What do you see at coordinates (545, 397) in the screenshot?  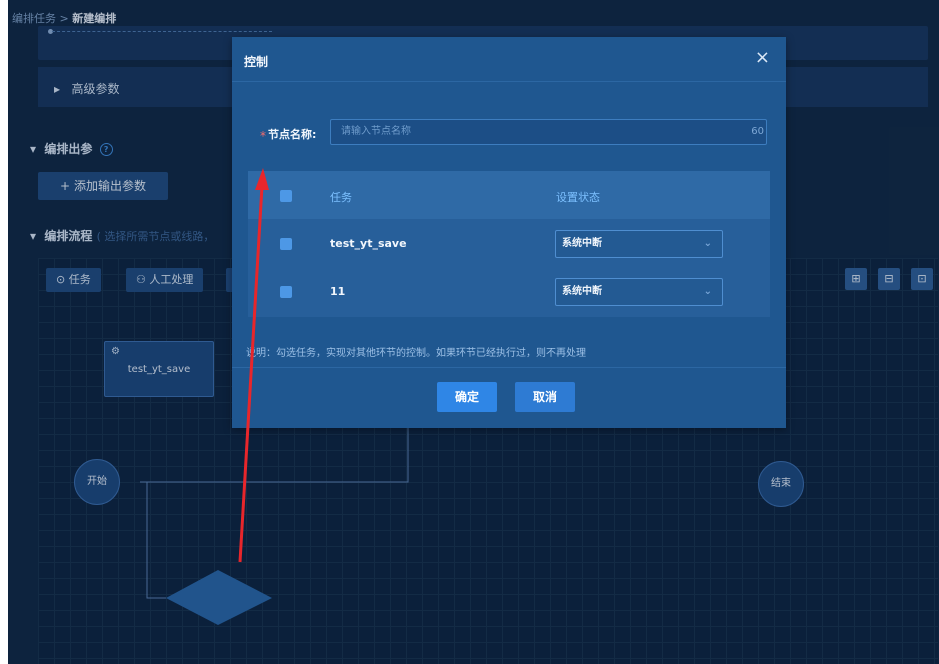 I see `cancel-button: 取消` at bounding box center [545, 397].